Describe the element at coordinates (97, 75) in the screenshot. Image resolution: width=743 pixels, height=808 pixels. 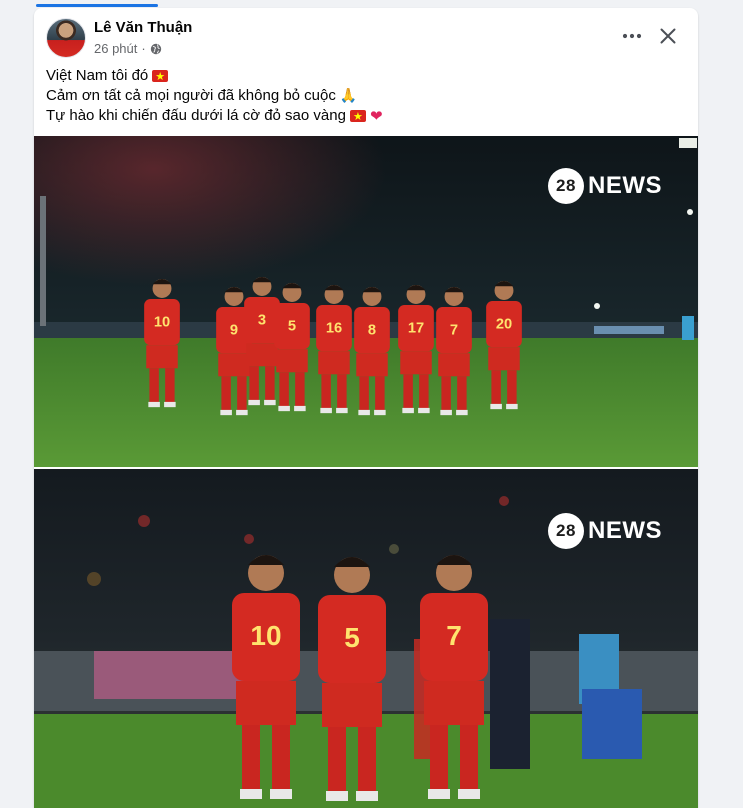
I see `caption-text: Việt Nam tôi đó` at that location.